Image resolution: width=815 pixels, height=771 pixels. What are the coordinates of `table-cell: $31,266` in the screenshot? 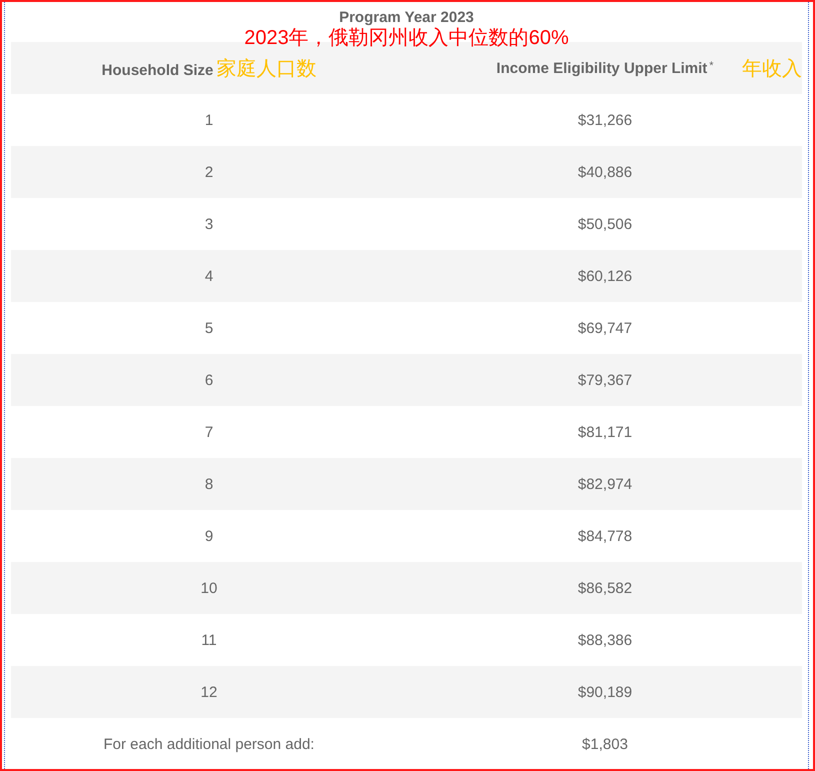 It's located at (605, 120).